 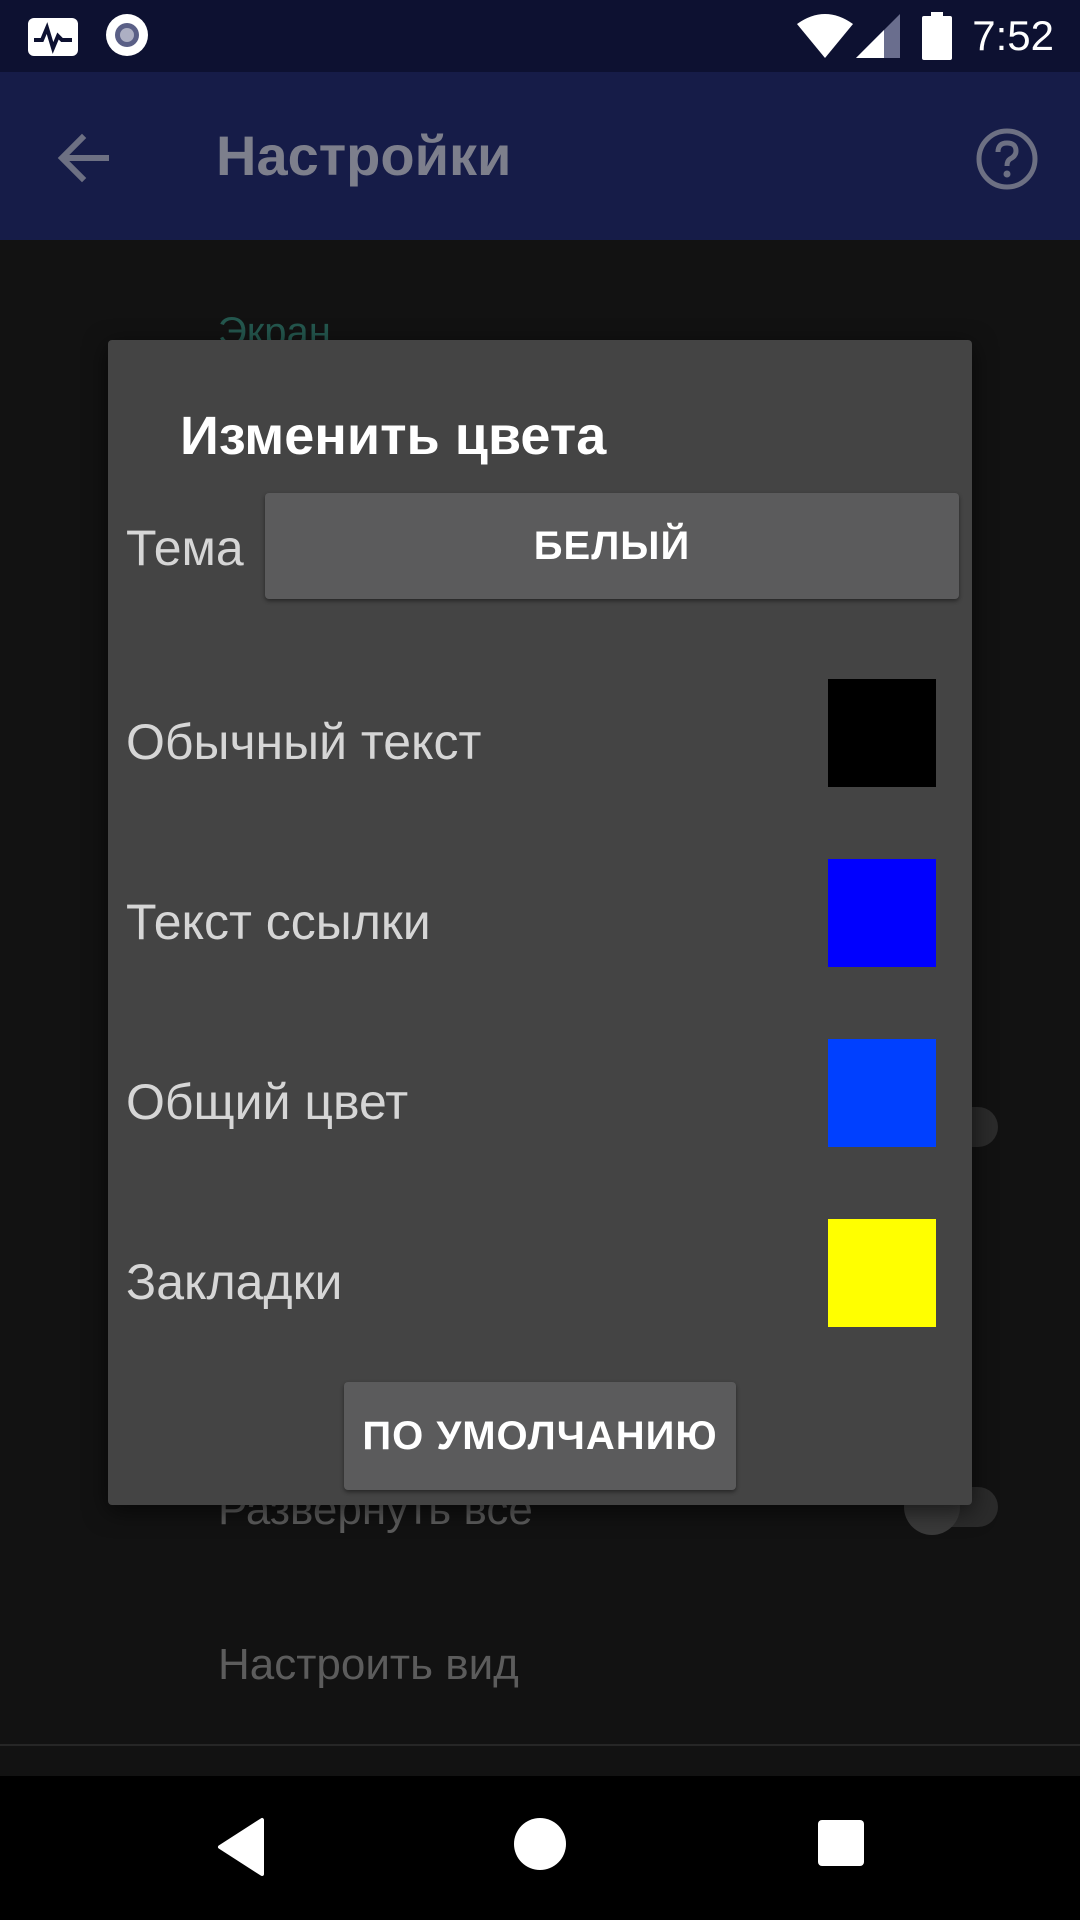 I want to click on dialog-title: Изменить цвета, so click(x=393, y=436).